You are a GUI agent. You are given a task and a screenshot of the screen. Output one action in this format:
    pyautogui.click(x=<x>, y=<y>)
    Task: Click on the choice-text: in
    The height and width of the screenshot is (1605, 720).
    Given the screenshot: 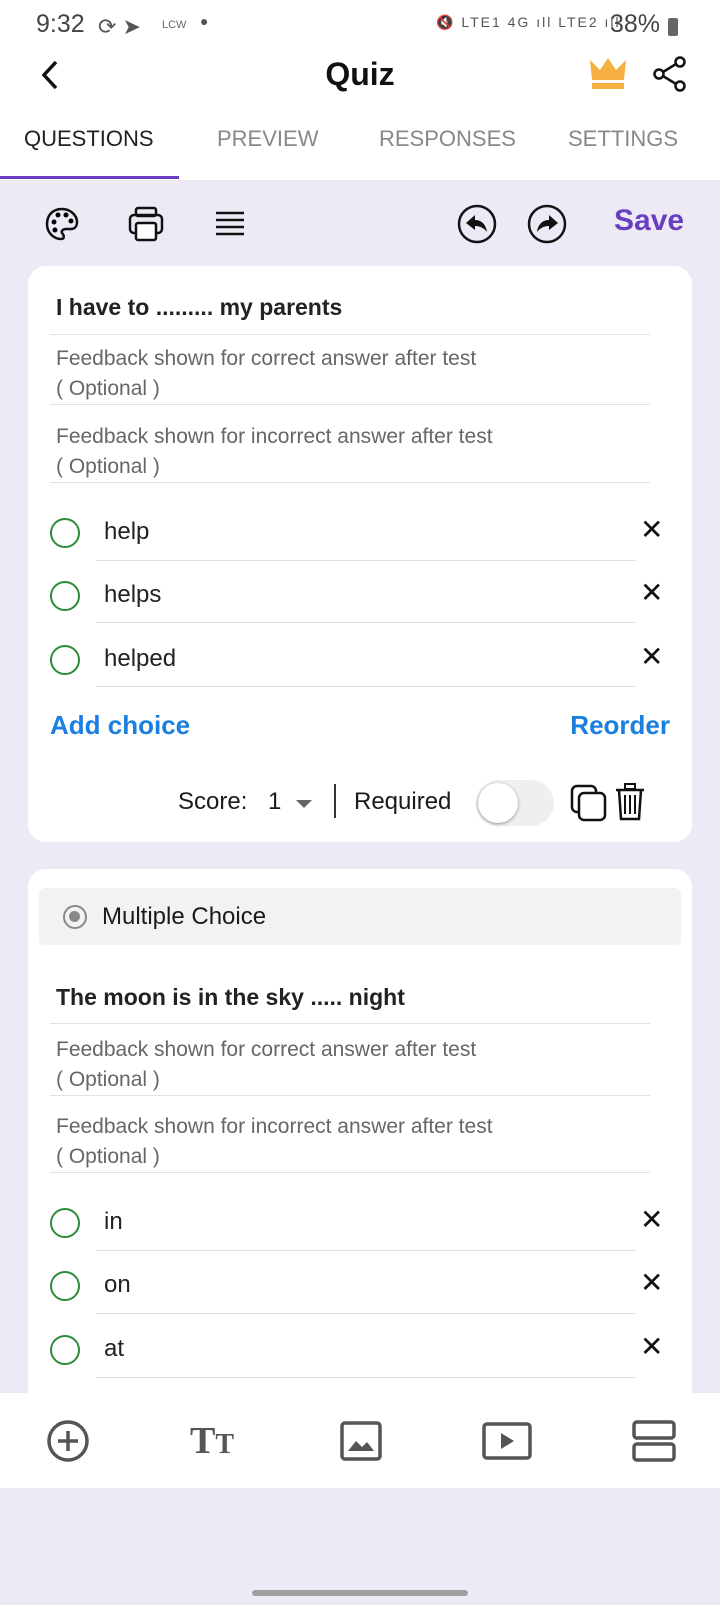 What is the action you would take?
    pyautogui.click(x=113, y=1222)
    